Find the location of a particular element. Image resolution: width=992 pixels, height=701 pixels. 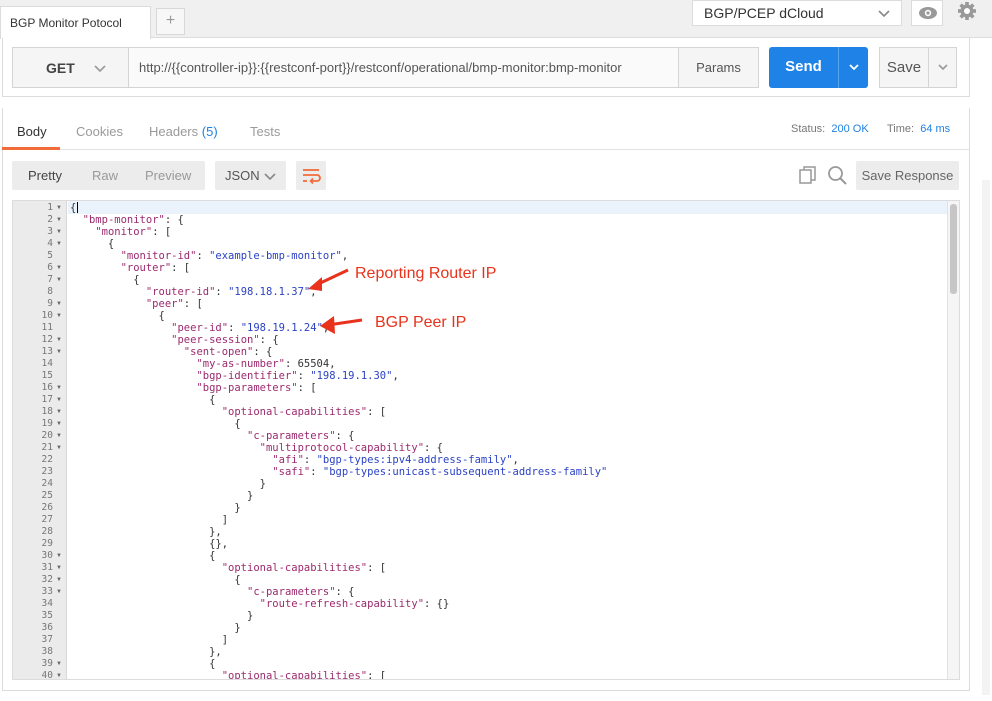

save-response-button: Save Response is located at coordinates (907, 175).